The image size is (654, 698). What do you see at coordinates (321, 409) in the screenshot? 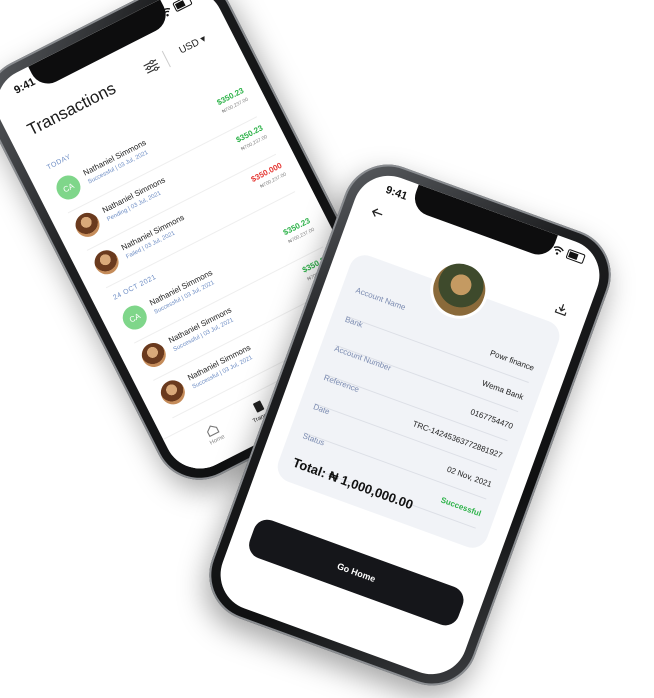
I see `detail-label: Date` at bounding box center [321, 409].